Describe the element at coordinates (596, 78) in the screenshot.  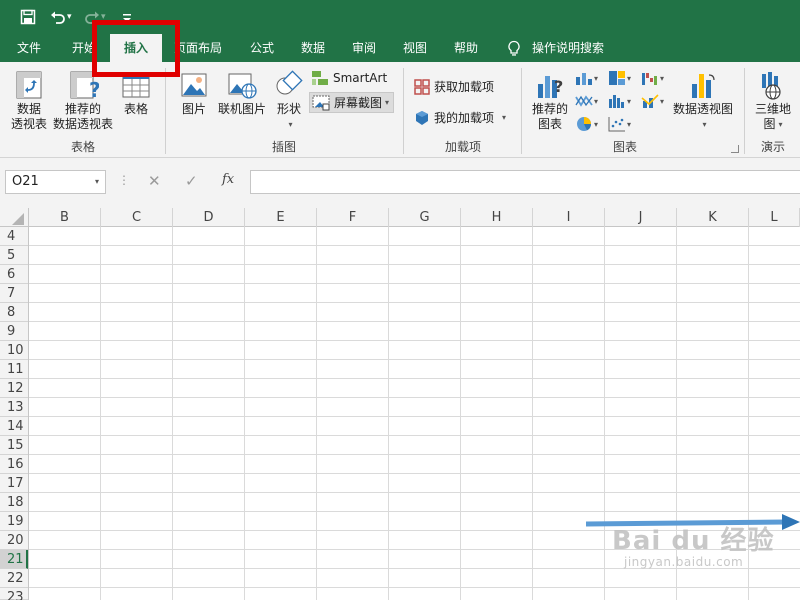
I see `column-chart-dropdown-icon: ▾` at that location.